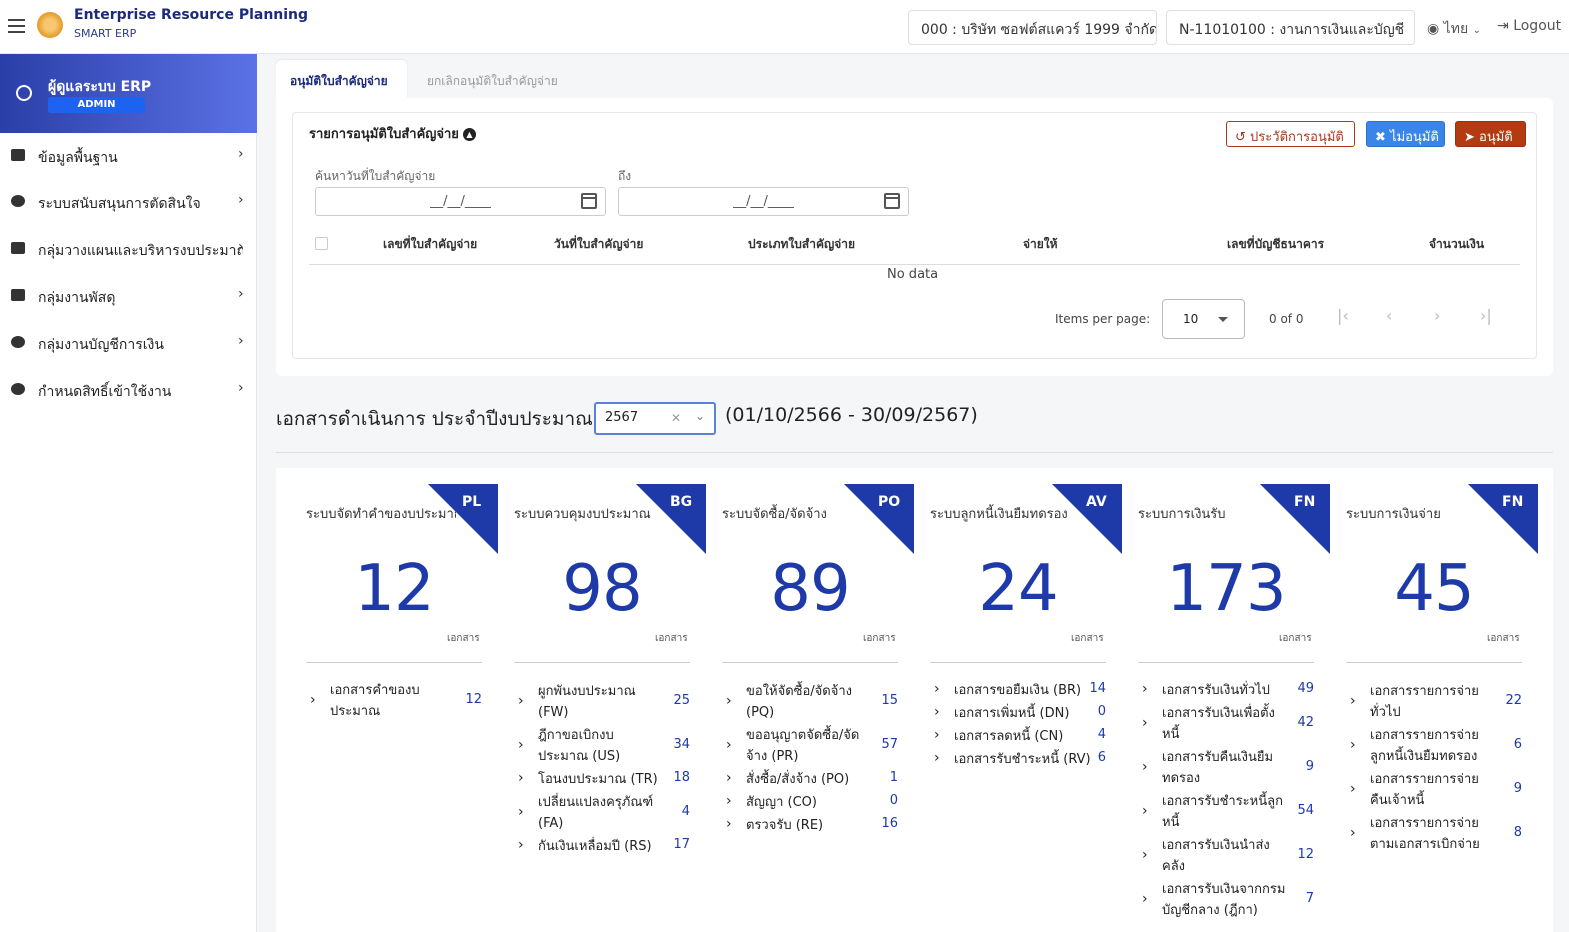  What do you see at coordinates (810, 803) in the screenshot?
I see `list-item: › สัญญา (CO) 0` at bounding box center [810, 803].